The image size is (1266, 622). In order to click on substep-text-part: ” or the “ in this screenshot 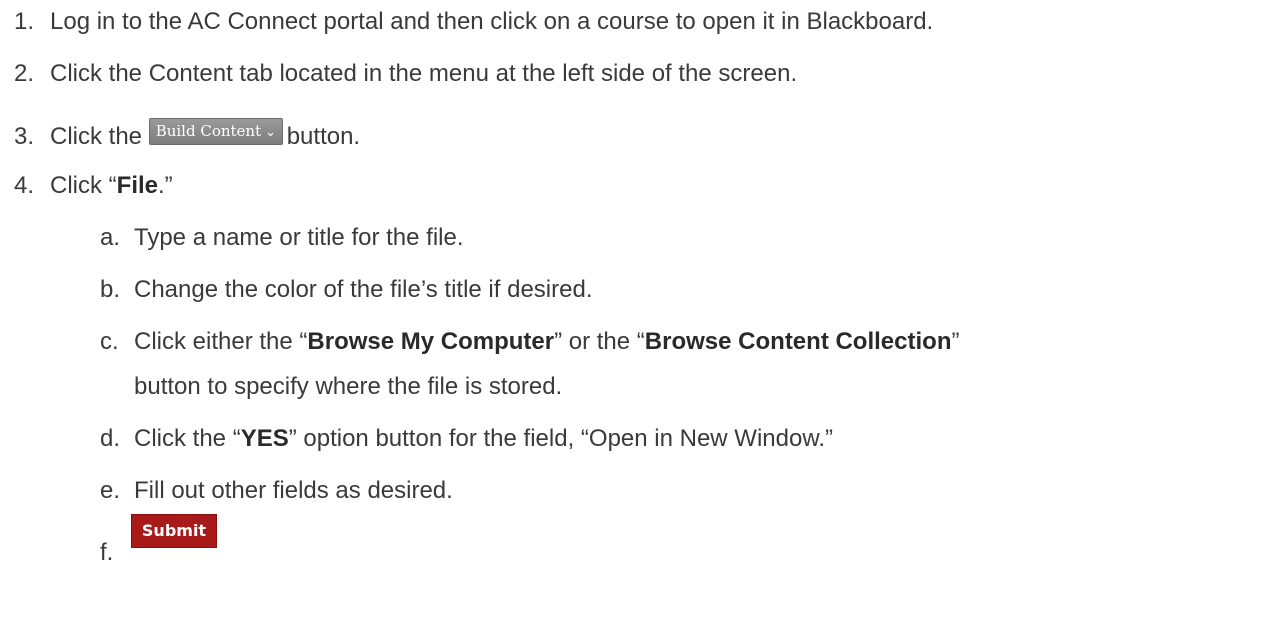, I will do `click(599, 341)`.